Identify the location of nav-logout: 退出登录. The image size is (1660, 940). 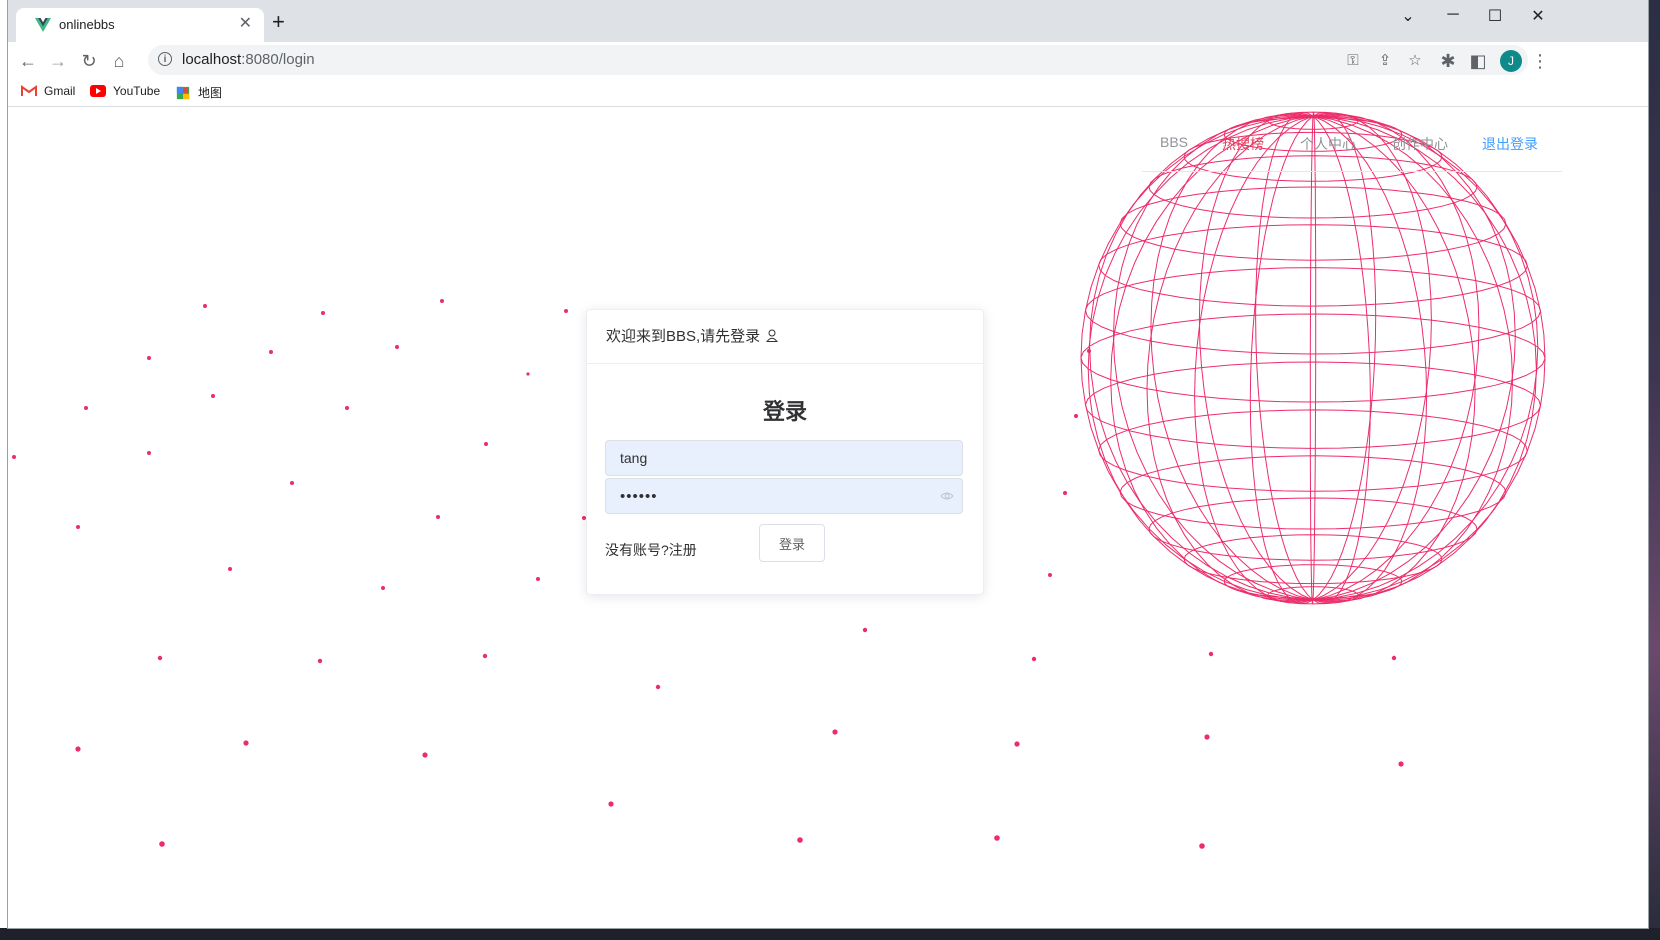
(1510, 144).